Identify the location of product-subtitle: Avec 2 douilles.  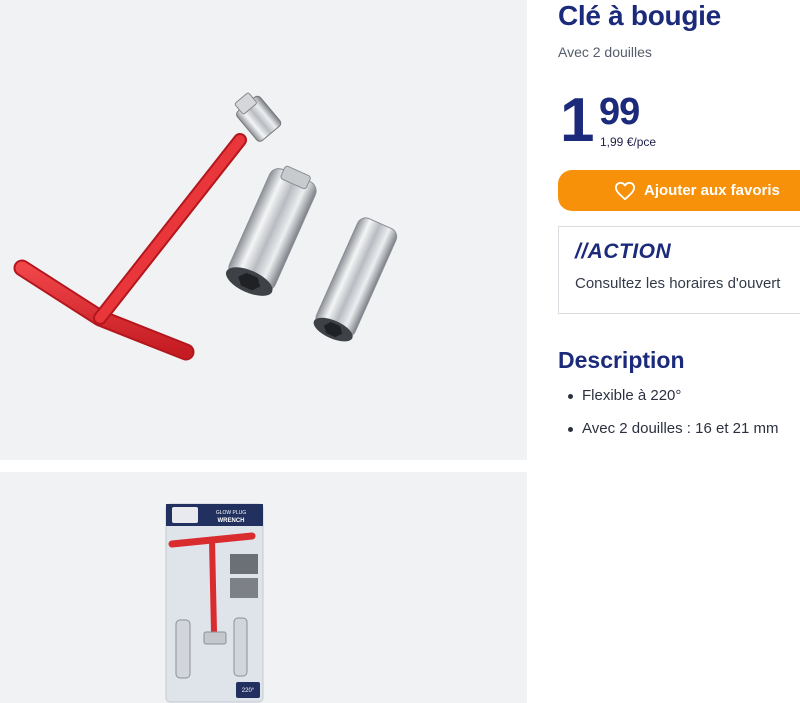
(605, 52).